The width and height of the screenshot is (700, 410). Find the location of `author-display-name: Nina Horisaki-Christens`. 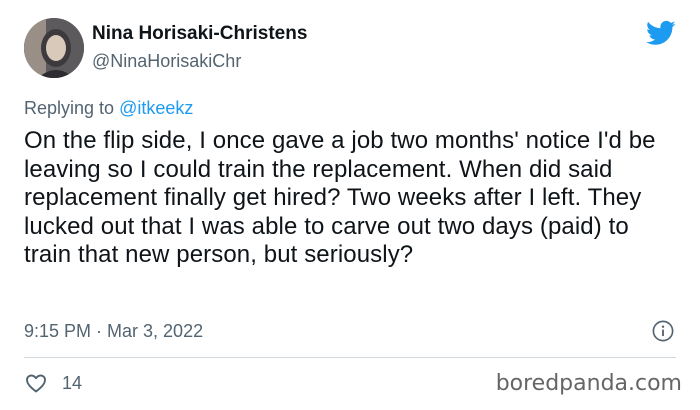

author-display-name: Nina Horisaki-Christens is located at coordinates (199, 34).